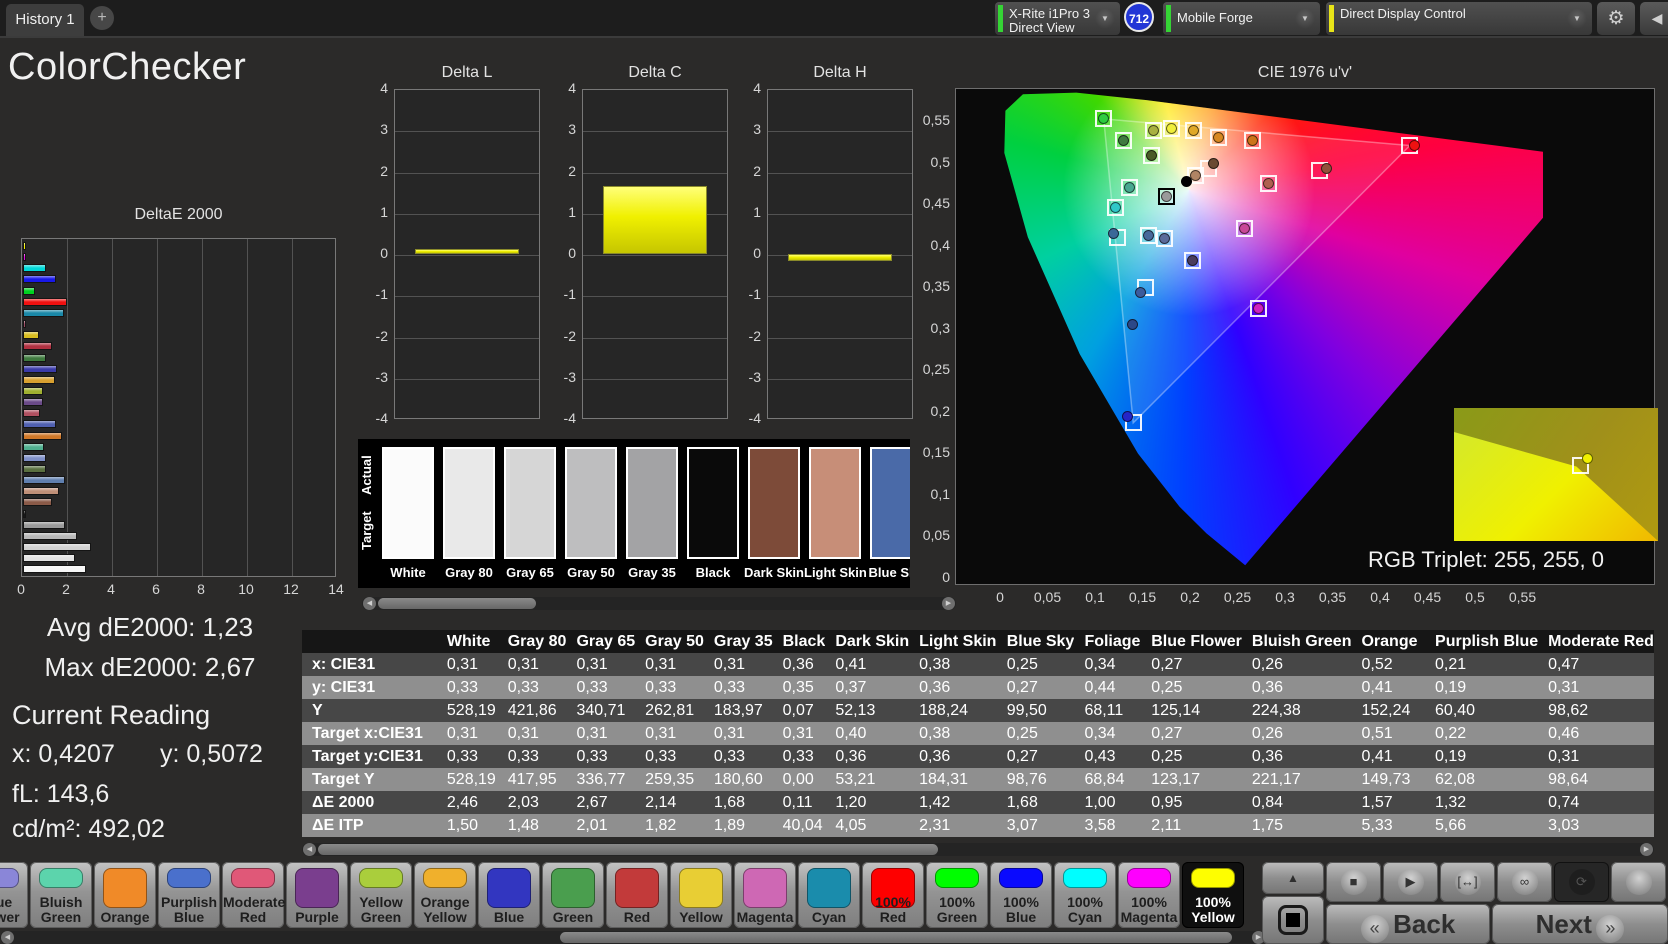 Image resolution: width=1668 pixels, height=944 pixels. I want to click on column-header: Purplish Blue, so click(1482, 641).